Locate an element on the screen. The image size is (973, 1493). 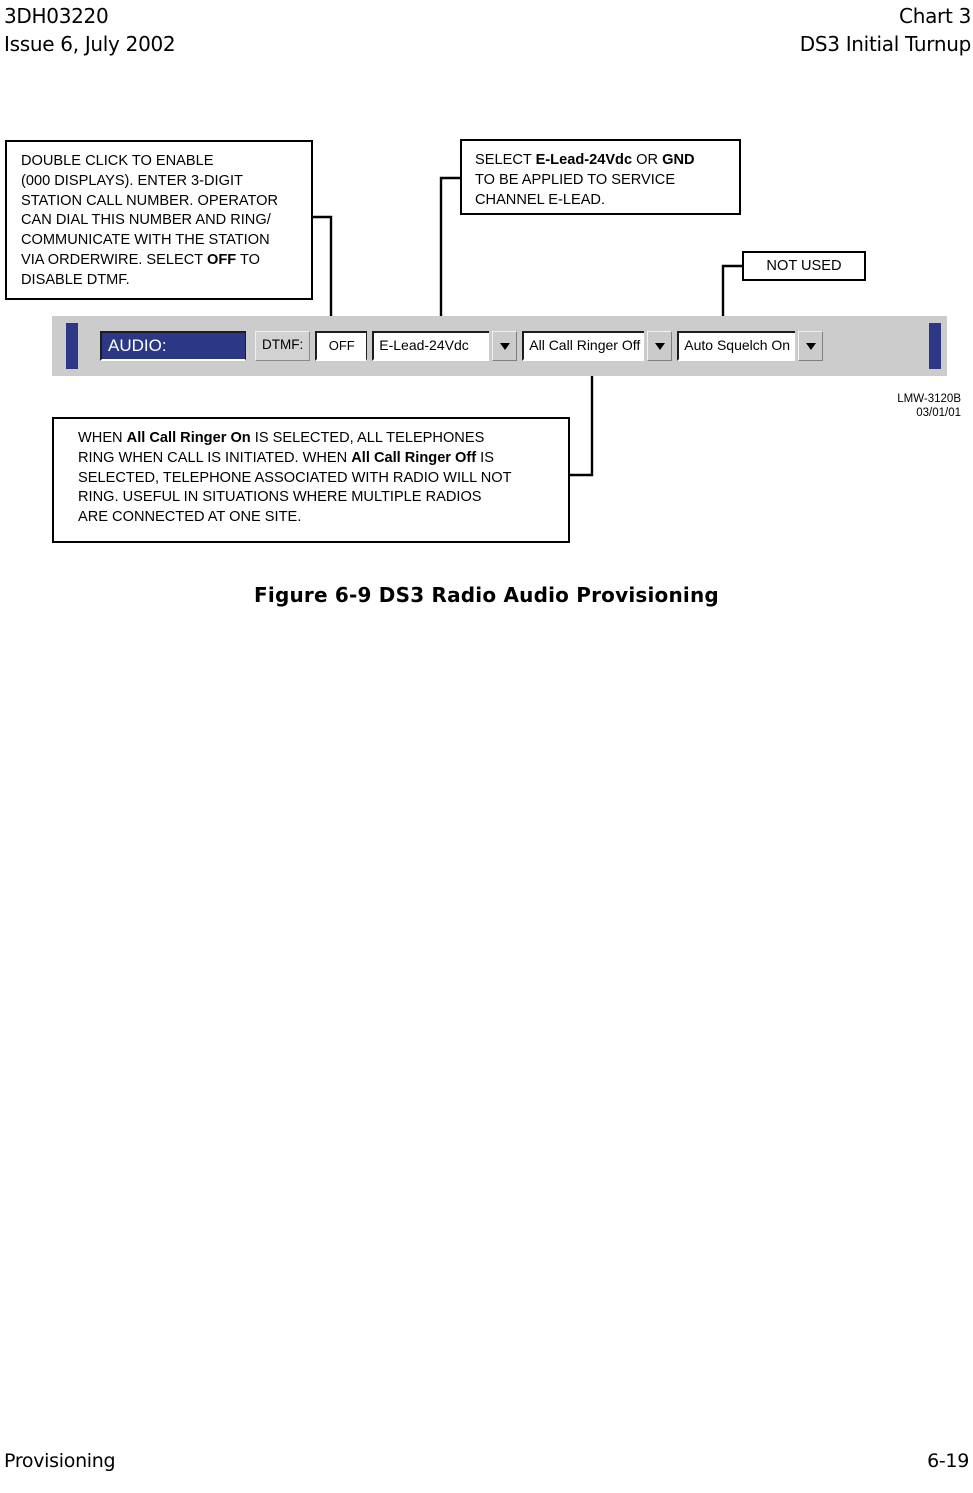
dtmf-callout-line-4: CAN DIAL THIS NUMBER AND RING/ is located at coordinates (146, 220).